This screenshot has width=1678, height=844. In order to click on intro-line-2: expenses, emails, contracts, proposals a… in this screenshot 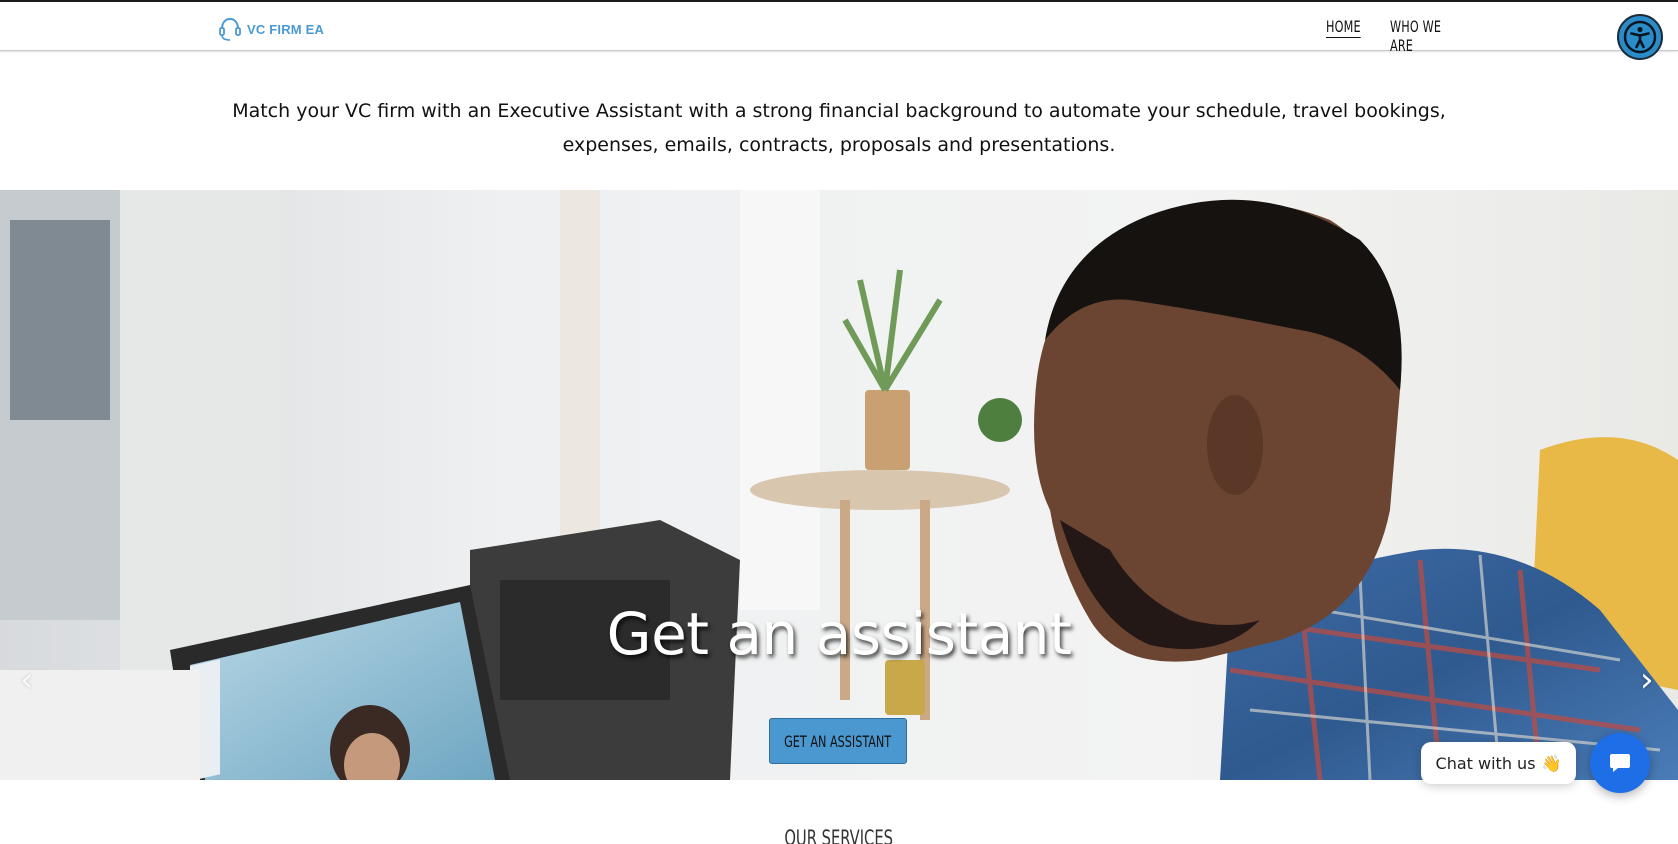, I will do `click(839, 145)`.